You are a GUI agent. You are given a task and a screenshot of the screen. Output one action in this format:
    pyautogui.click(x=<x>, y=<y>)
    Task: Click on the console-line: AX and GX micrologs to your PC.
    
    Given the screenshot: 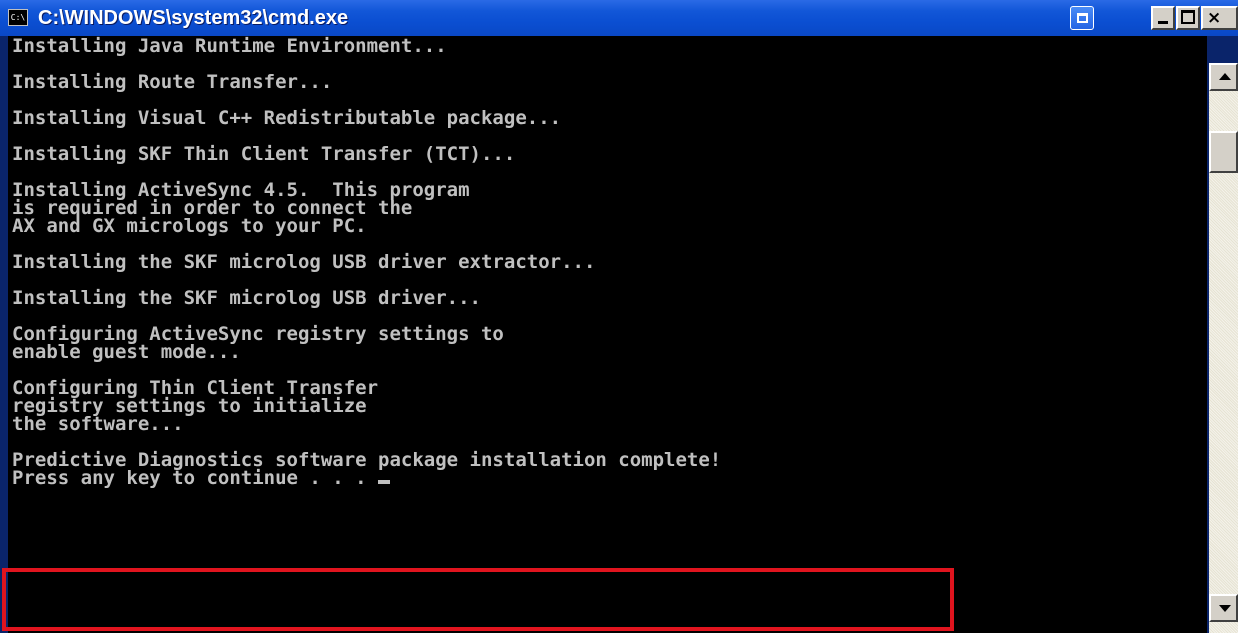 What is the action you would take?
    pyautogui.click(x=189, y=226)
    